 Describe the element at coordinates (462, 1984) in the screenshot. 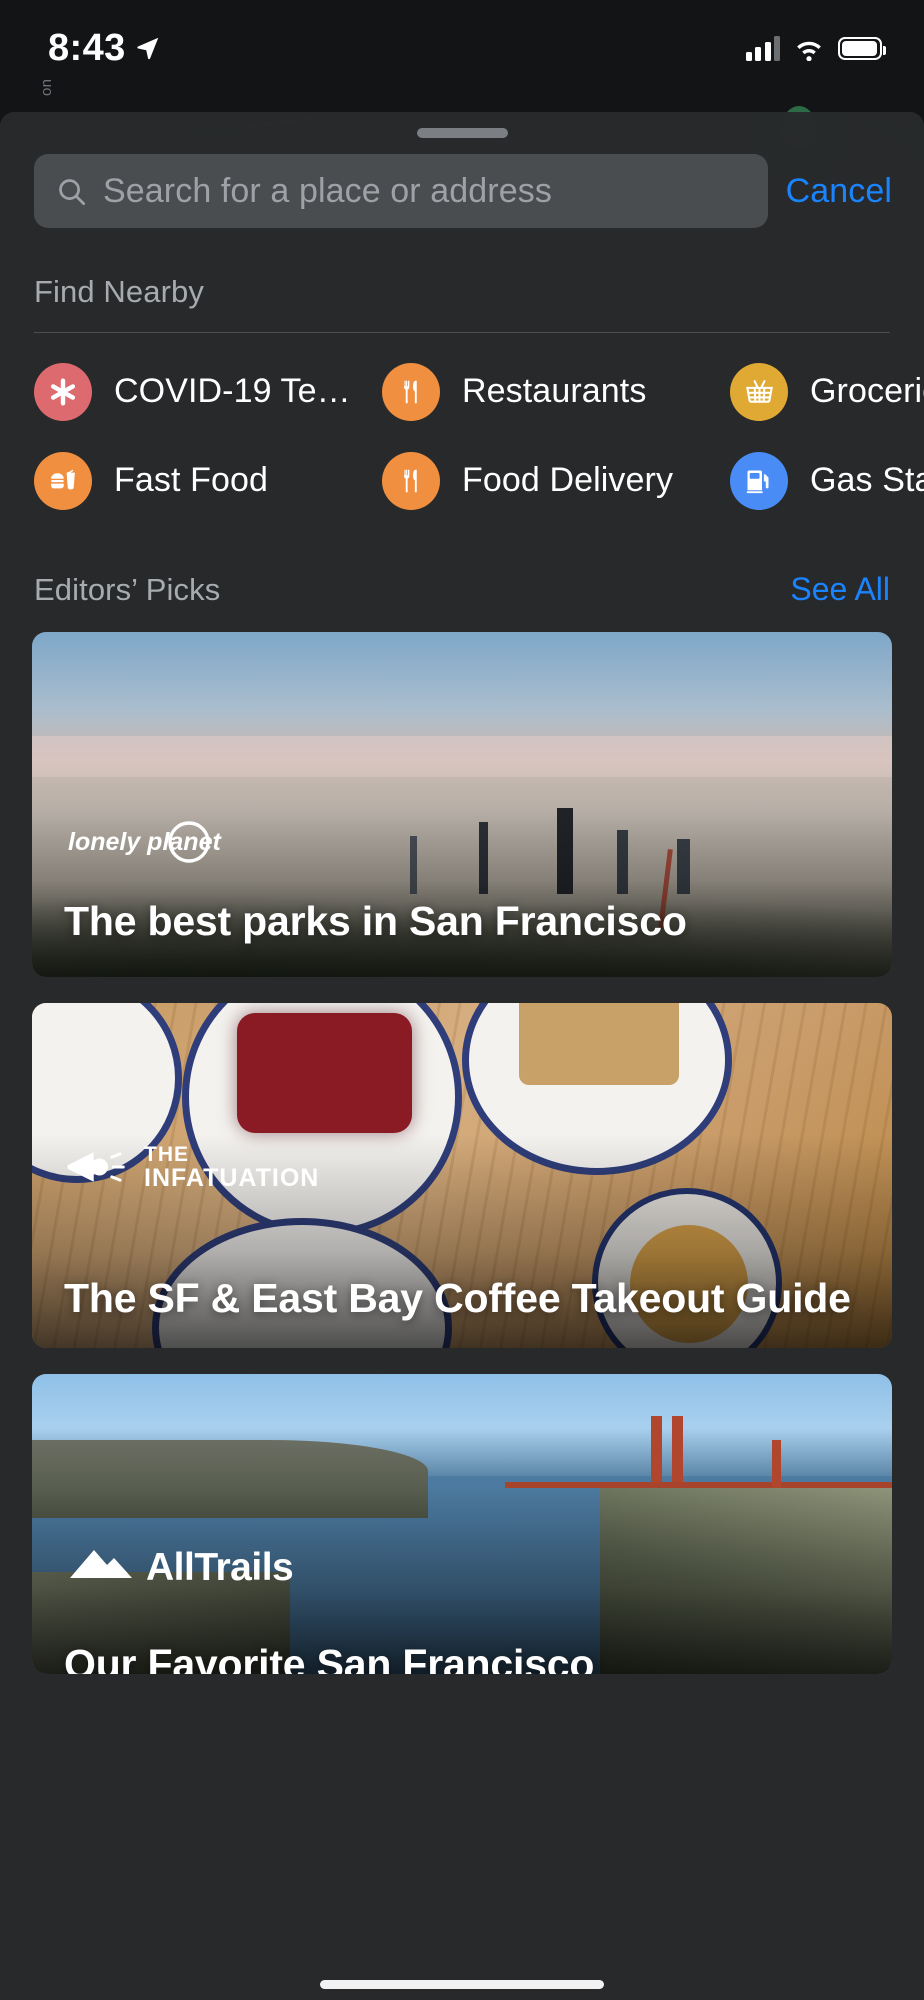

I see `home-indicator` at that location.